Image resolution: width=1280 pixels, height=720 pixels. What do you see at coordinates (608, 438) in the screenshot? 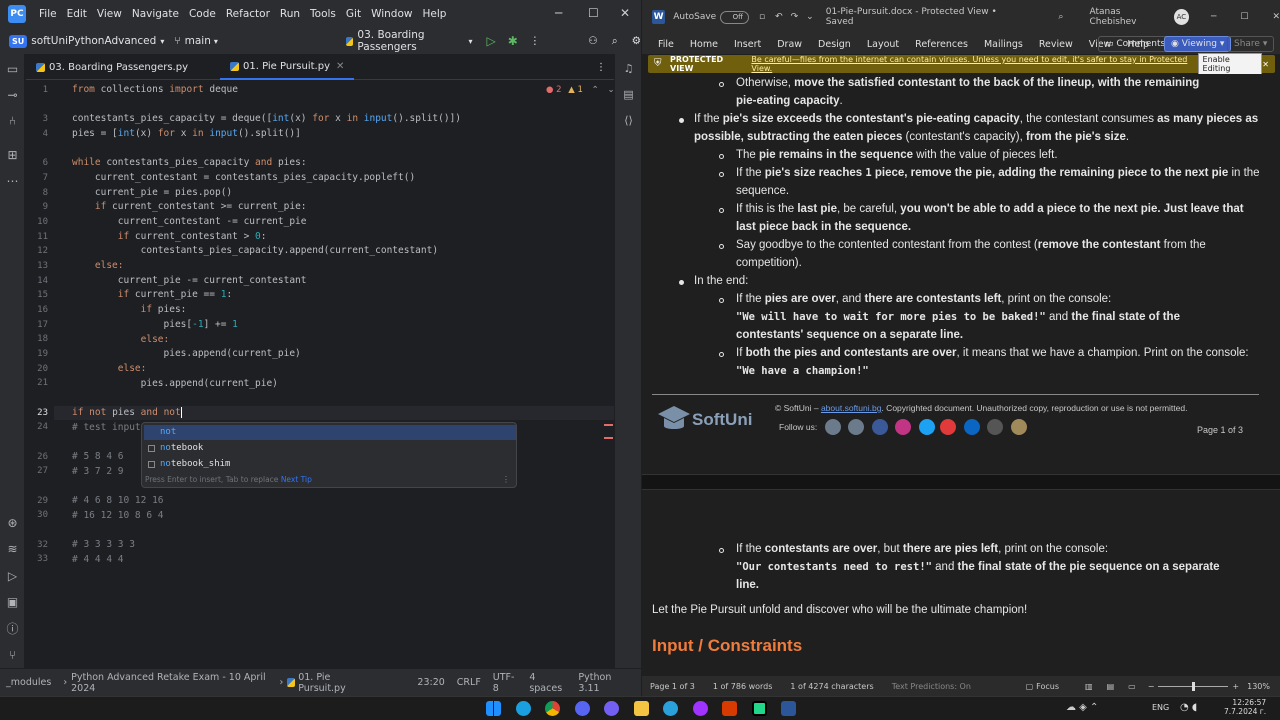
I see `error-stripe-marker` at bounding box center [608, 438].